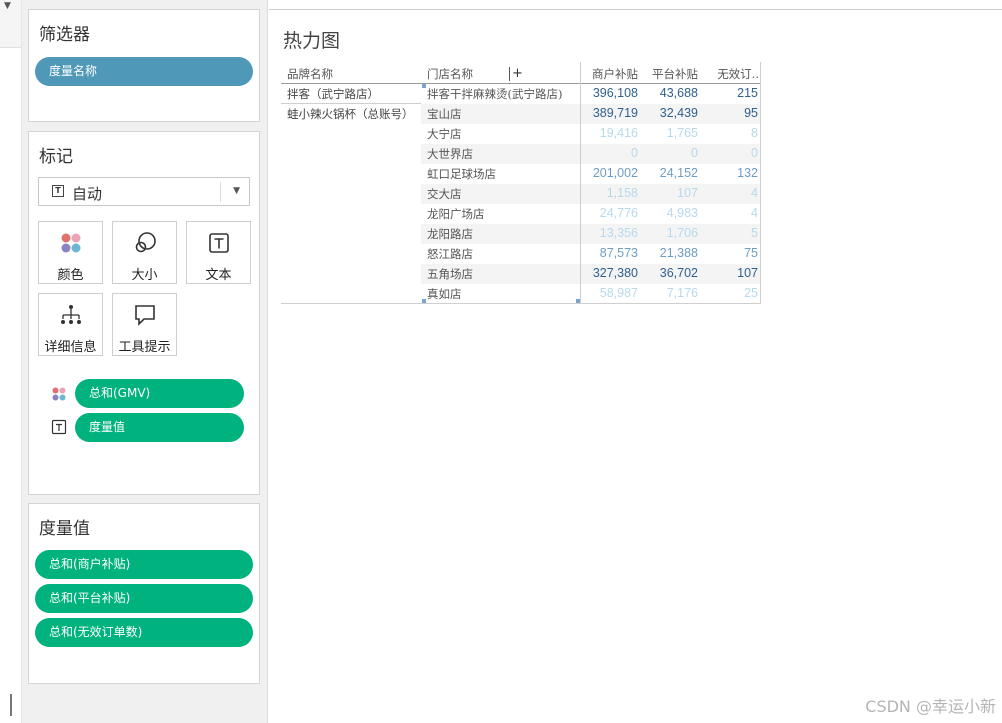 This screenshot has height=723, width=1002. Describe the element at coordinates (615, 93) in the screenshot. I see `merchant-subsidy-cell: 396,108` at that location.